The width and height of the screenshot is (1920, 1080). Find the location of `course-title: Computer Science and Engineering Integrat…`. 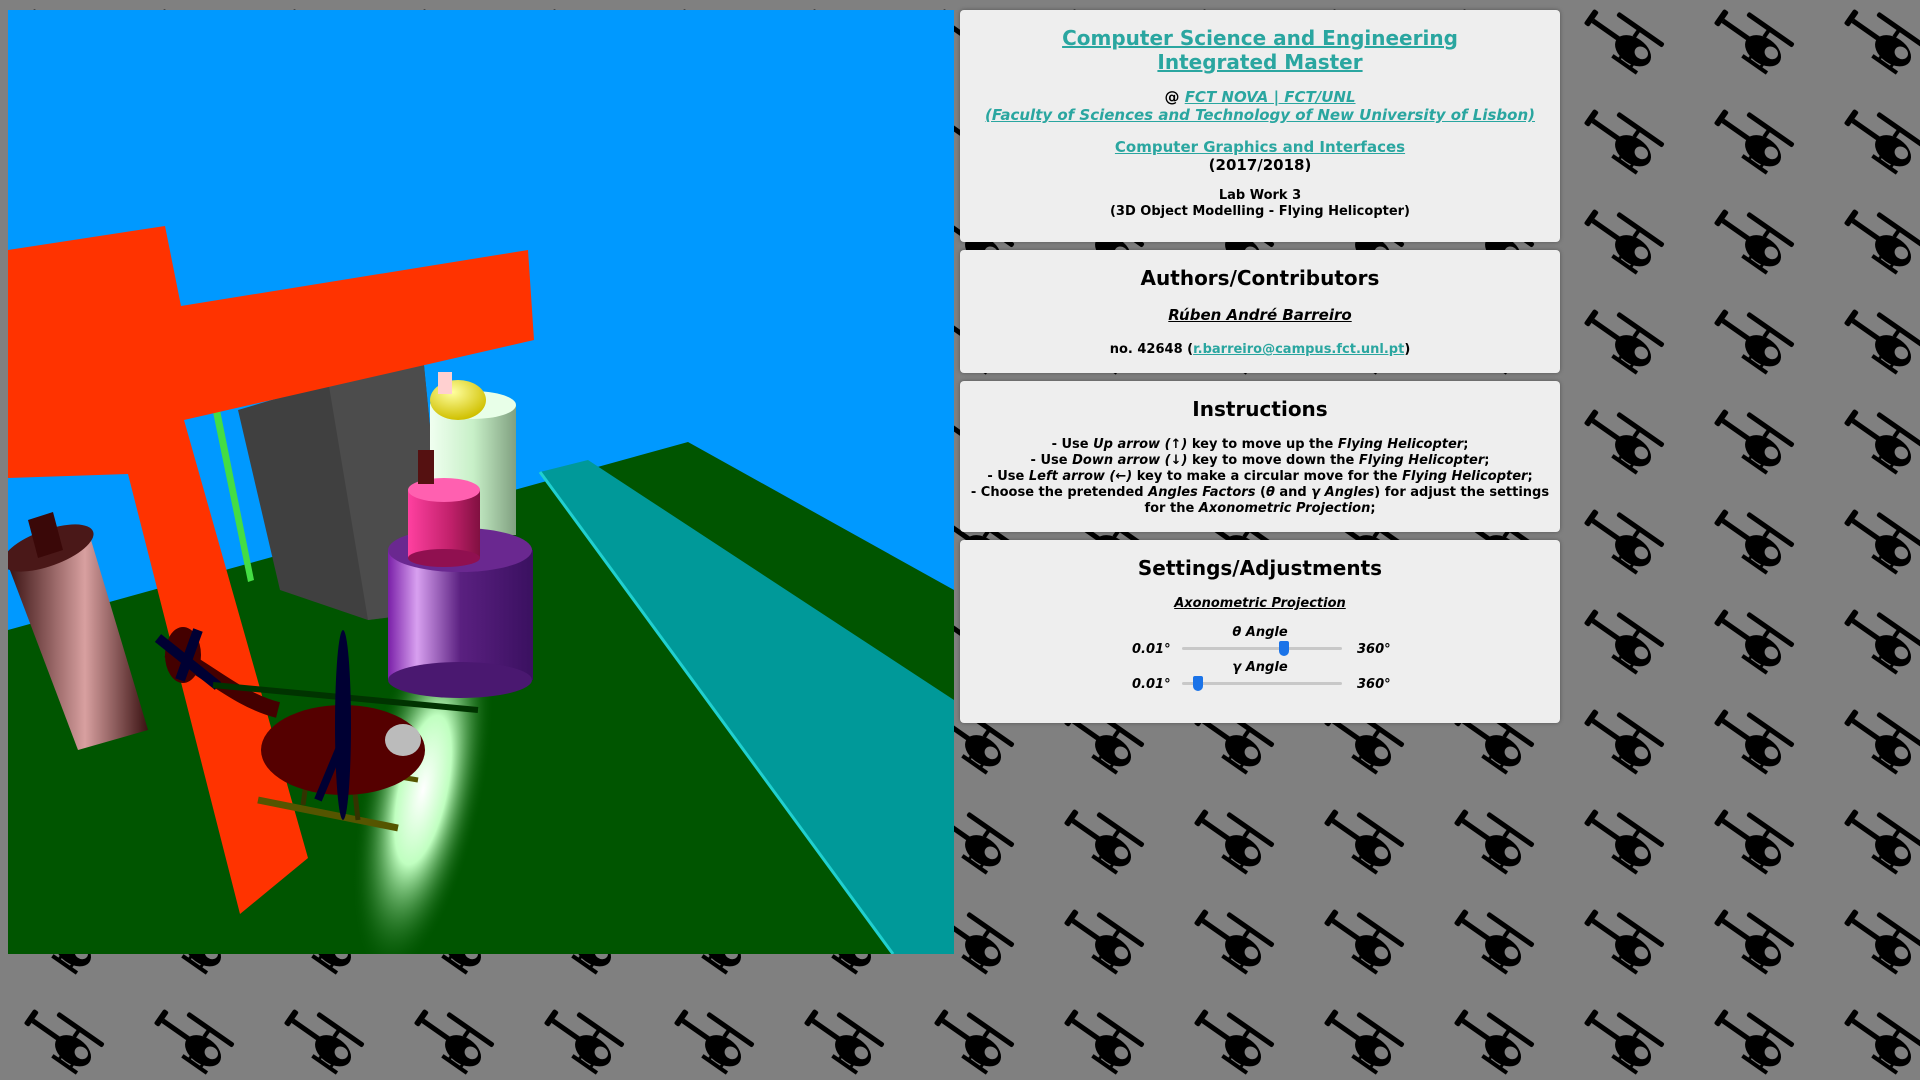

course-title: Computer Science and Engineering Integrat… is located at coordinates (1260, 50).